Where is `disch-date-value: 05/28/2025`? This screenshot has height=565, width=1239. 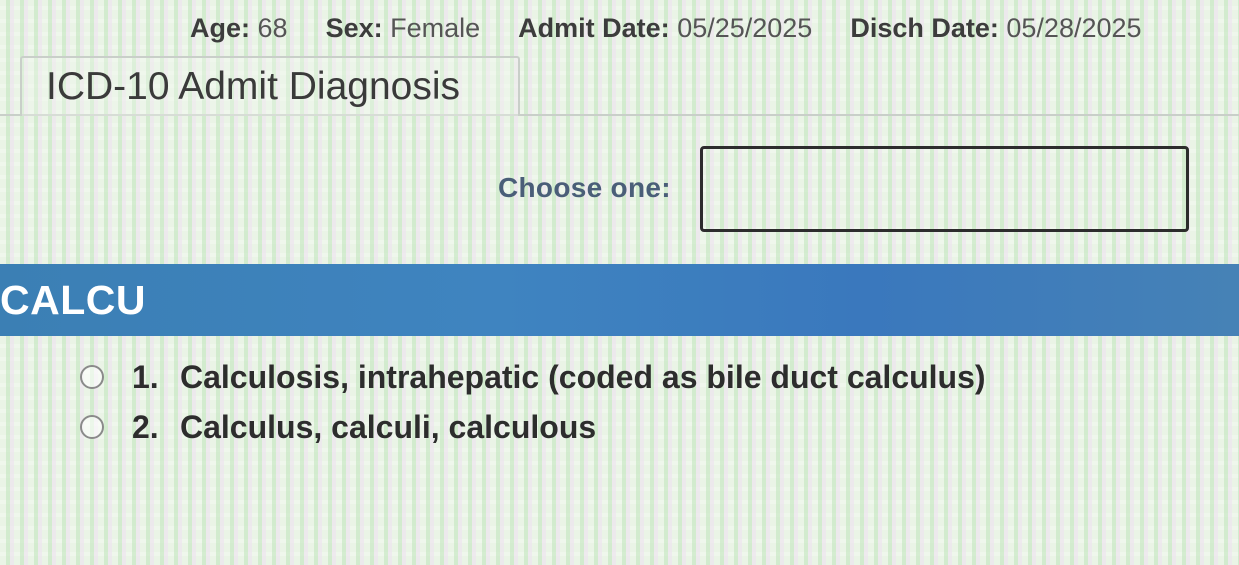
disch-date-value: 05/28/2025 is located at coordinates (1074, 27).